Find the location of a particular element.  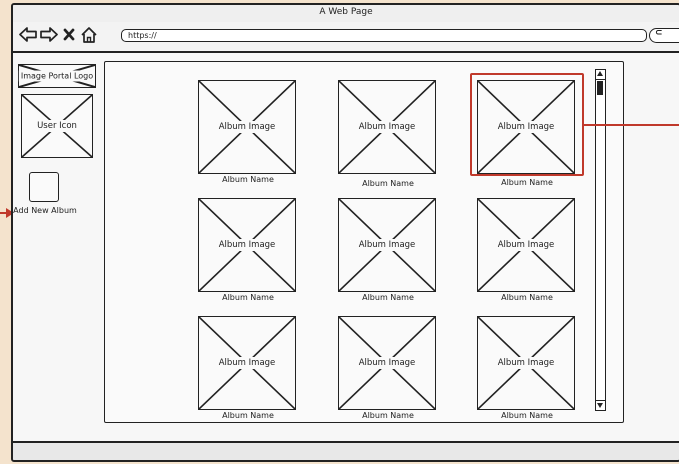

vertical-scrollbar is located at coordinates (600, 240).